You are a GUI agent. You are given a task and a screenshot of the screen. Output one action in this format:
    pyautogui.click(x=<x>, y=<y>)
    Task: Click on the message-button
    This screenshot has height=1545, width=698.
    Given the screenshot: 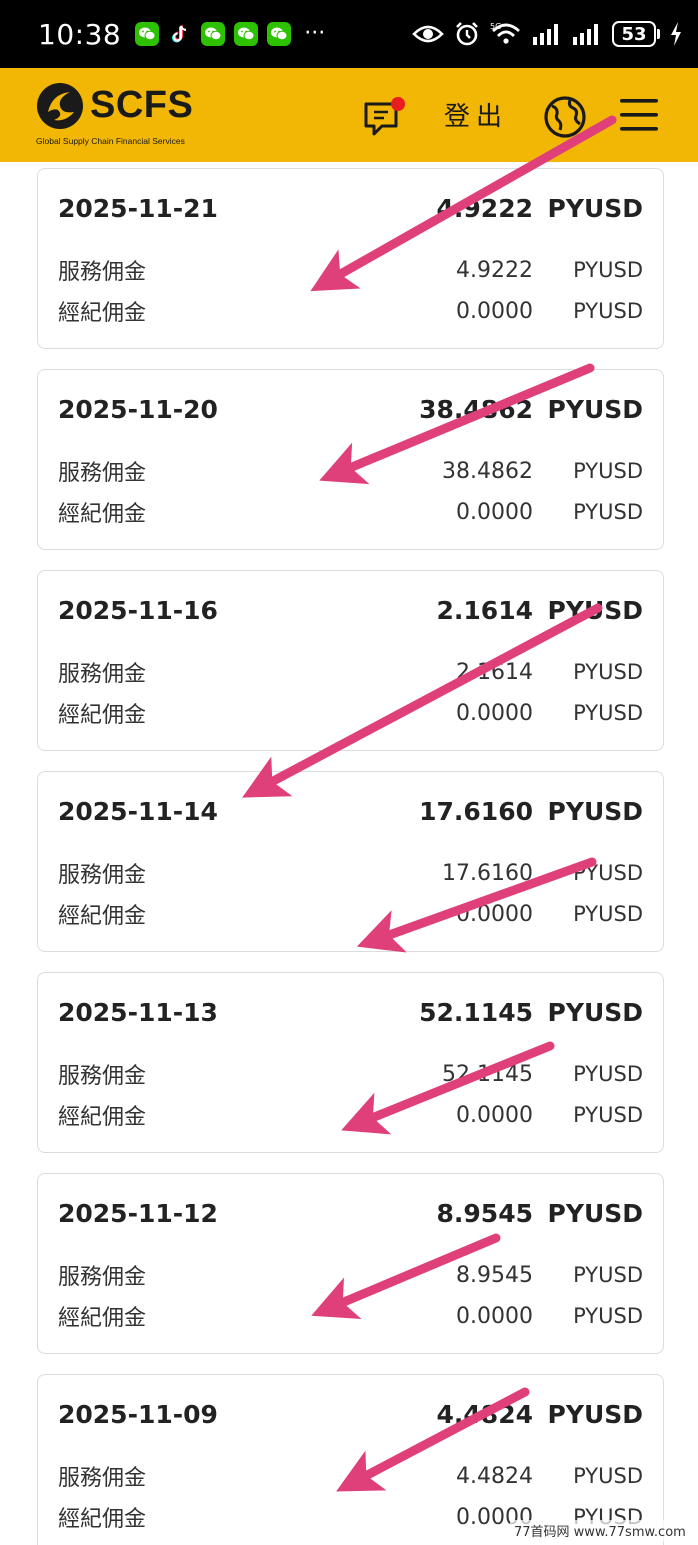 What is the action you would take?
    pyautogui.click(x=385, y=119)
    